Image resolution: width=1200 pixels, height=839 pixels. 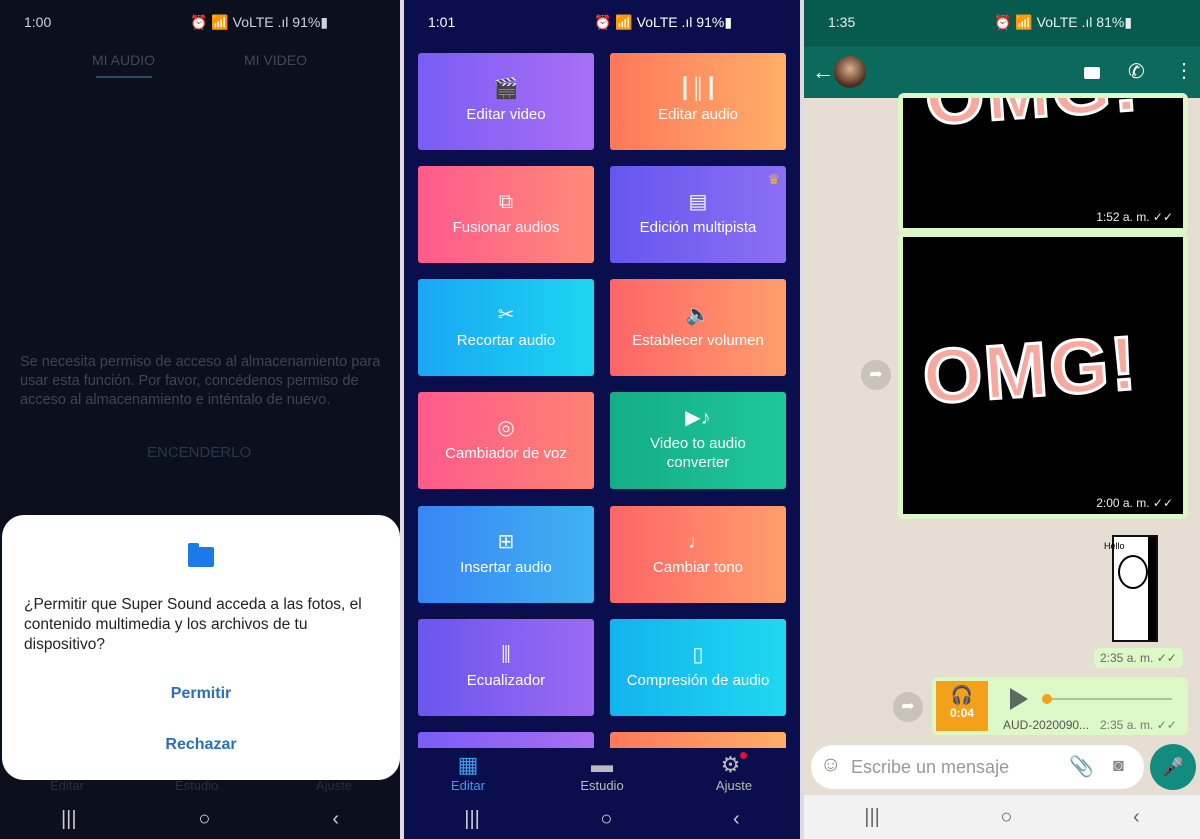 What do you see at coordinates (275, 60) in the screenshot?
I see `tab-mi-video: MI VIDEO` at bounding box center [275, 60].